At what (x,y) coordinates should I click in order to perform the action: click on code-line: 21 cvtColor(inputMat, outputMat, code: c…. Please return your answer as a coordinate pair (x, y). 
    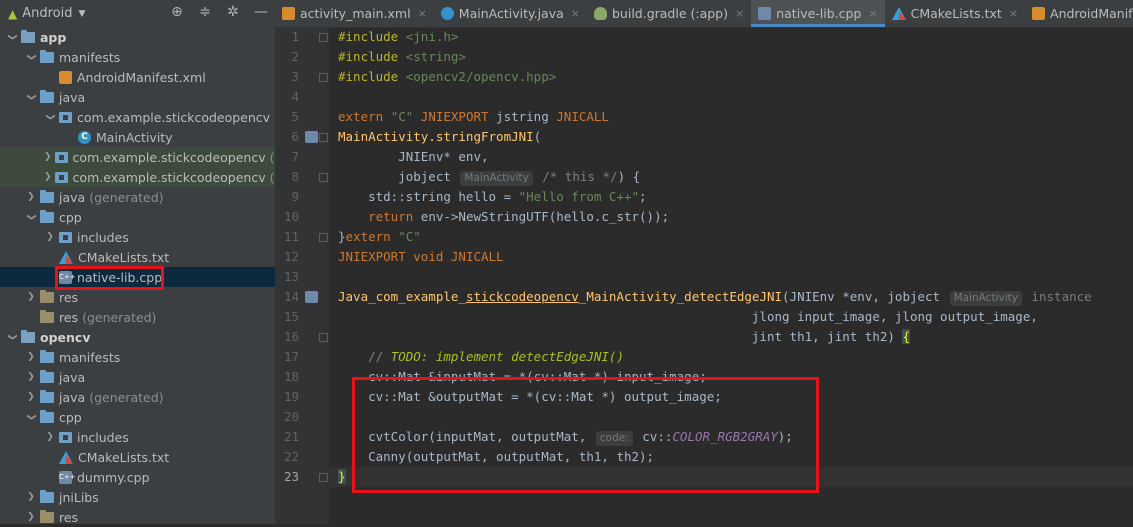
    Looking at the image, I should click on (704, 437).